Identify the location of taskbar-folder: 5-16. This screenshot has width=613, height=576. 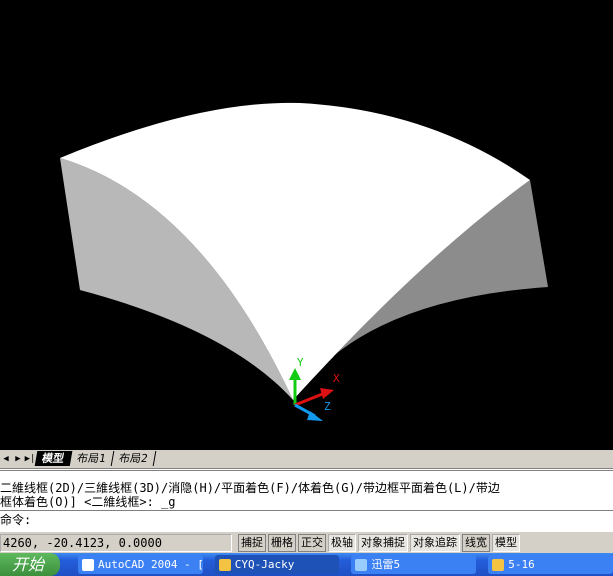
(550, 564).